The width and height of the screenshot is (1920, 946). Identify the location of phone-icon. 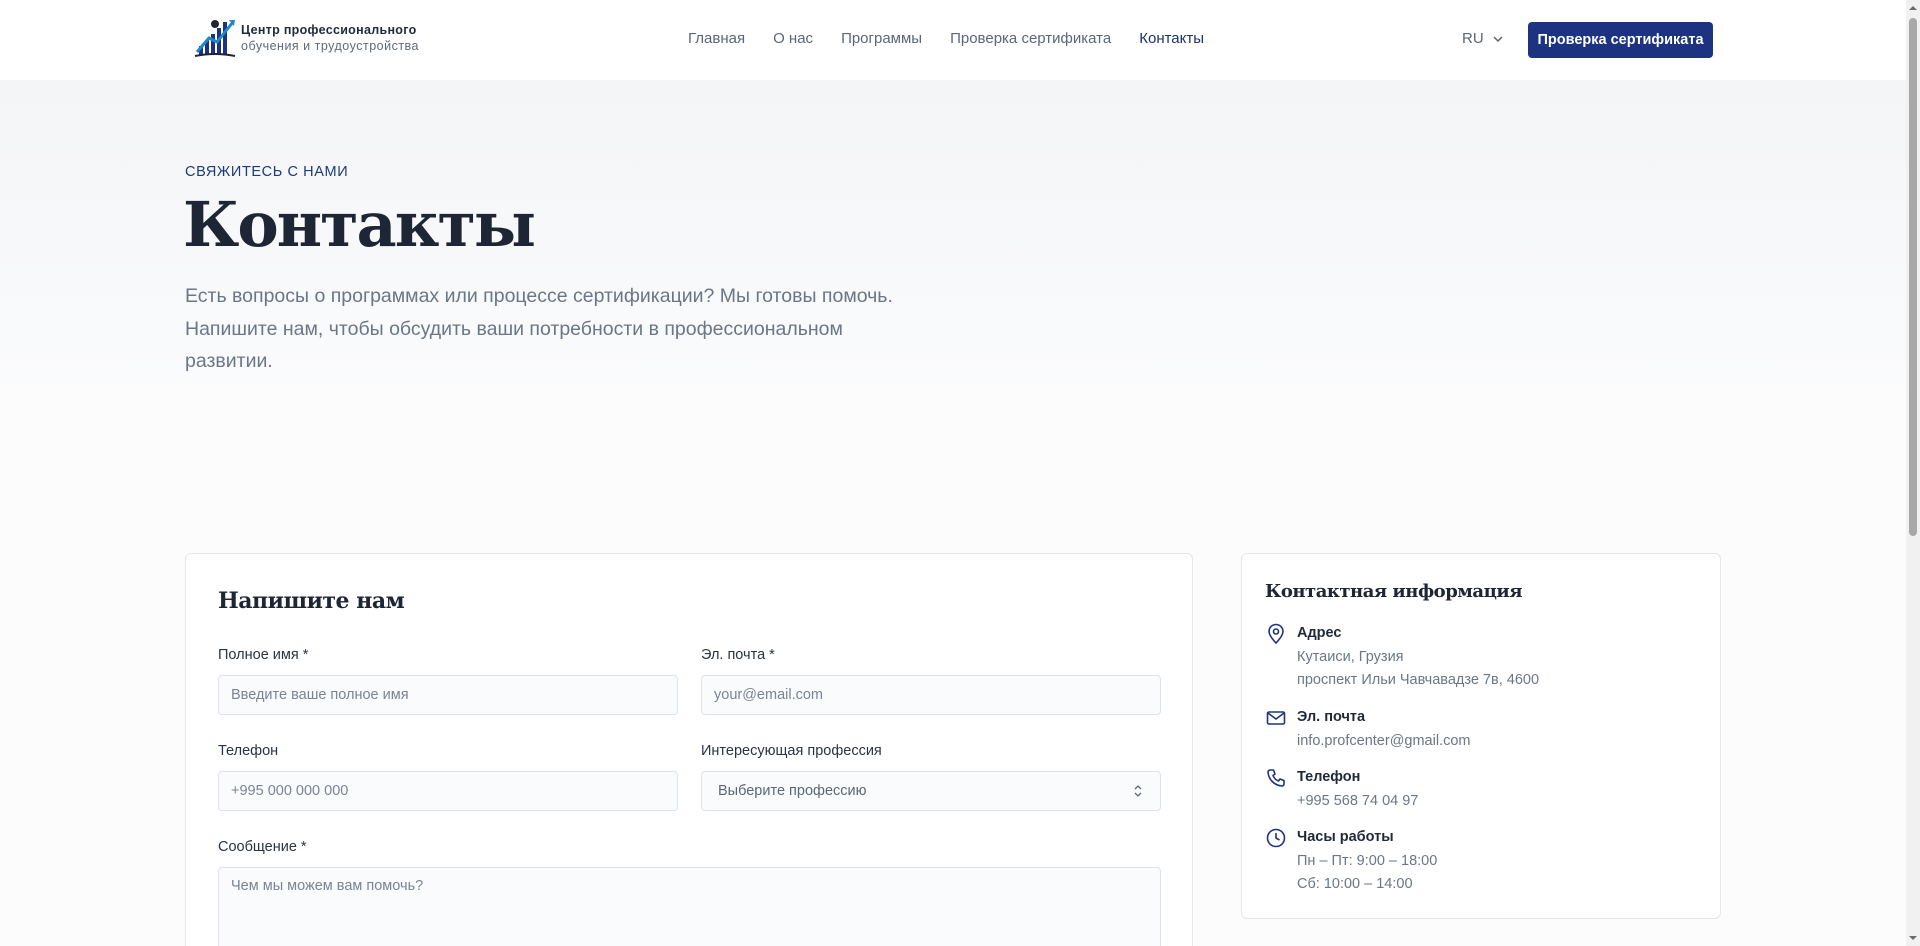
(1276, 778).